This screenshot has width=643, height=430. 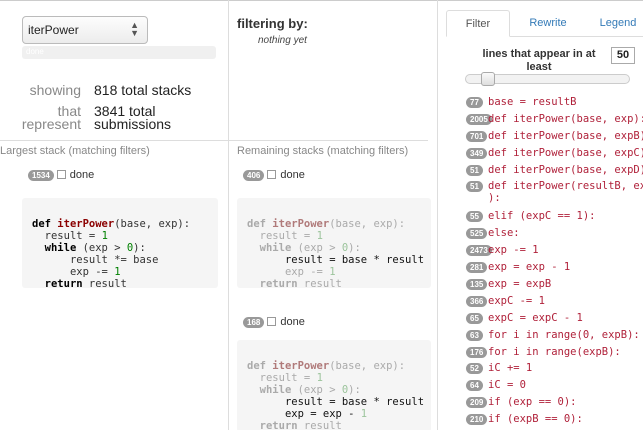 What do you see at coordinates (474, 217) in the screenshot?
I see `line-count-badge: 55` at bounding box center [474, 217].